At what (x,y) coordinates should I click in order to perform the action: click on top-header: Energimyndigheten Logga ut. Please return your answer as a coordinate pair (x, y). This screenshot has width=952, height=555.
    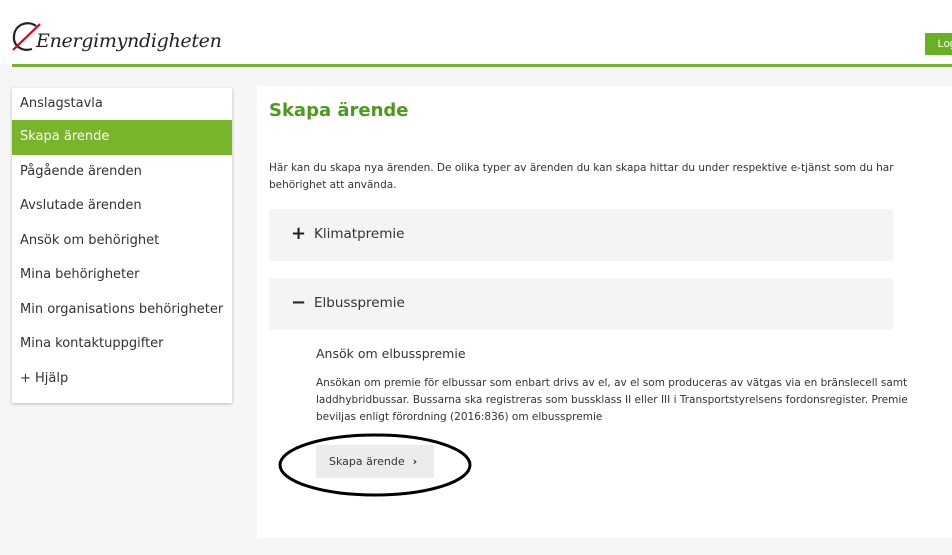
    Looking at the image, I should click on (476, 32).